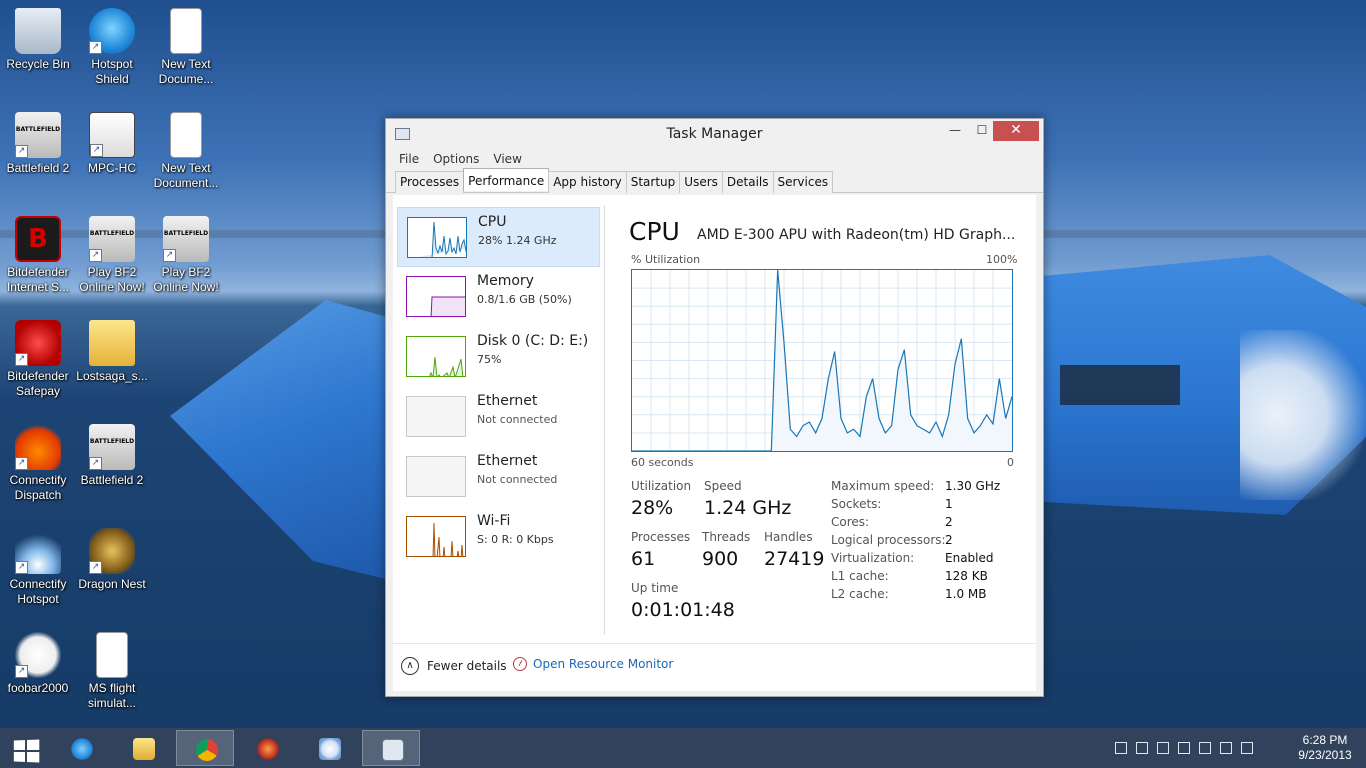 This screenshot has height=768, width=1366. I want to click on sidebar-item-ethernet-1: Ethernet Not connected, so click(498, 417).